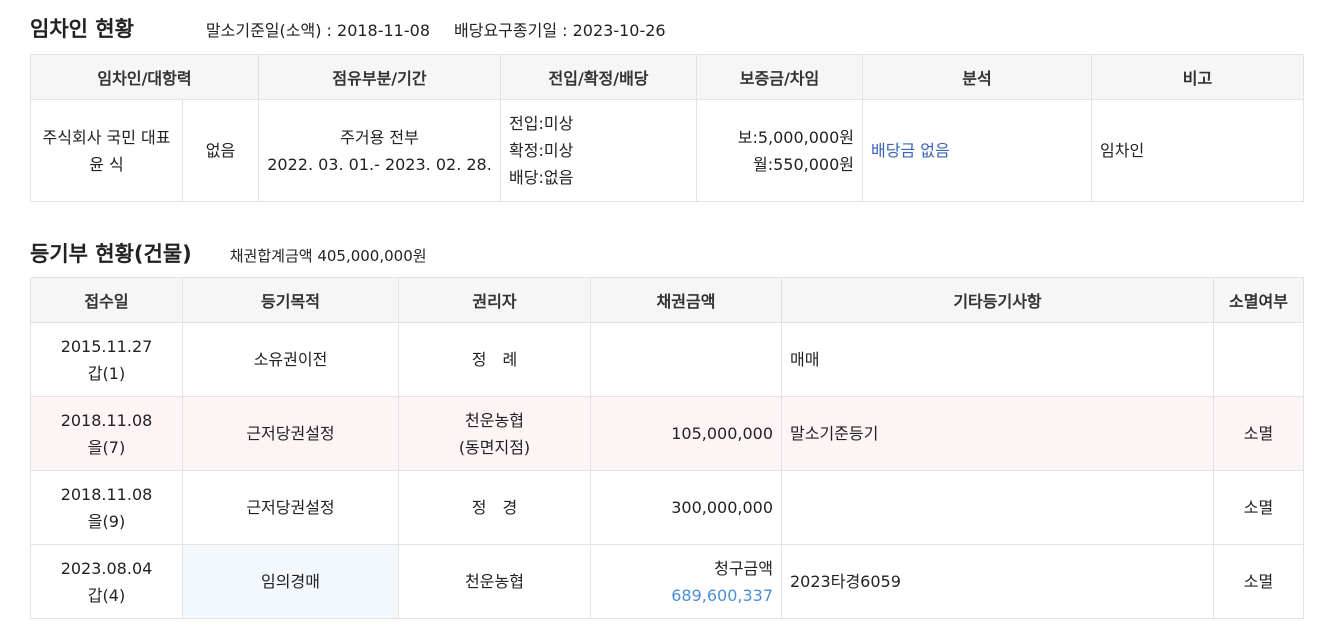 Image resolution: width=1319 pixels, height=633 pixels. Describe the element at coordinates (494, 300) in the screenshot. I see `col-header-holder: 권리자` at that location.